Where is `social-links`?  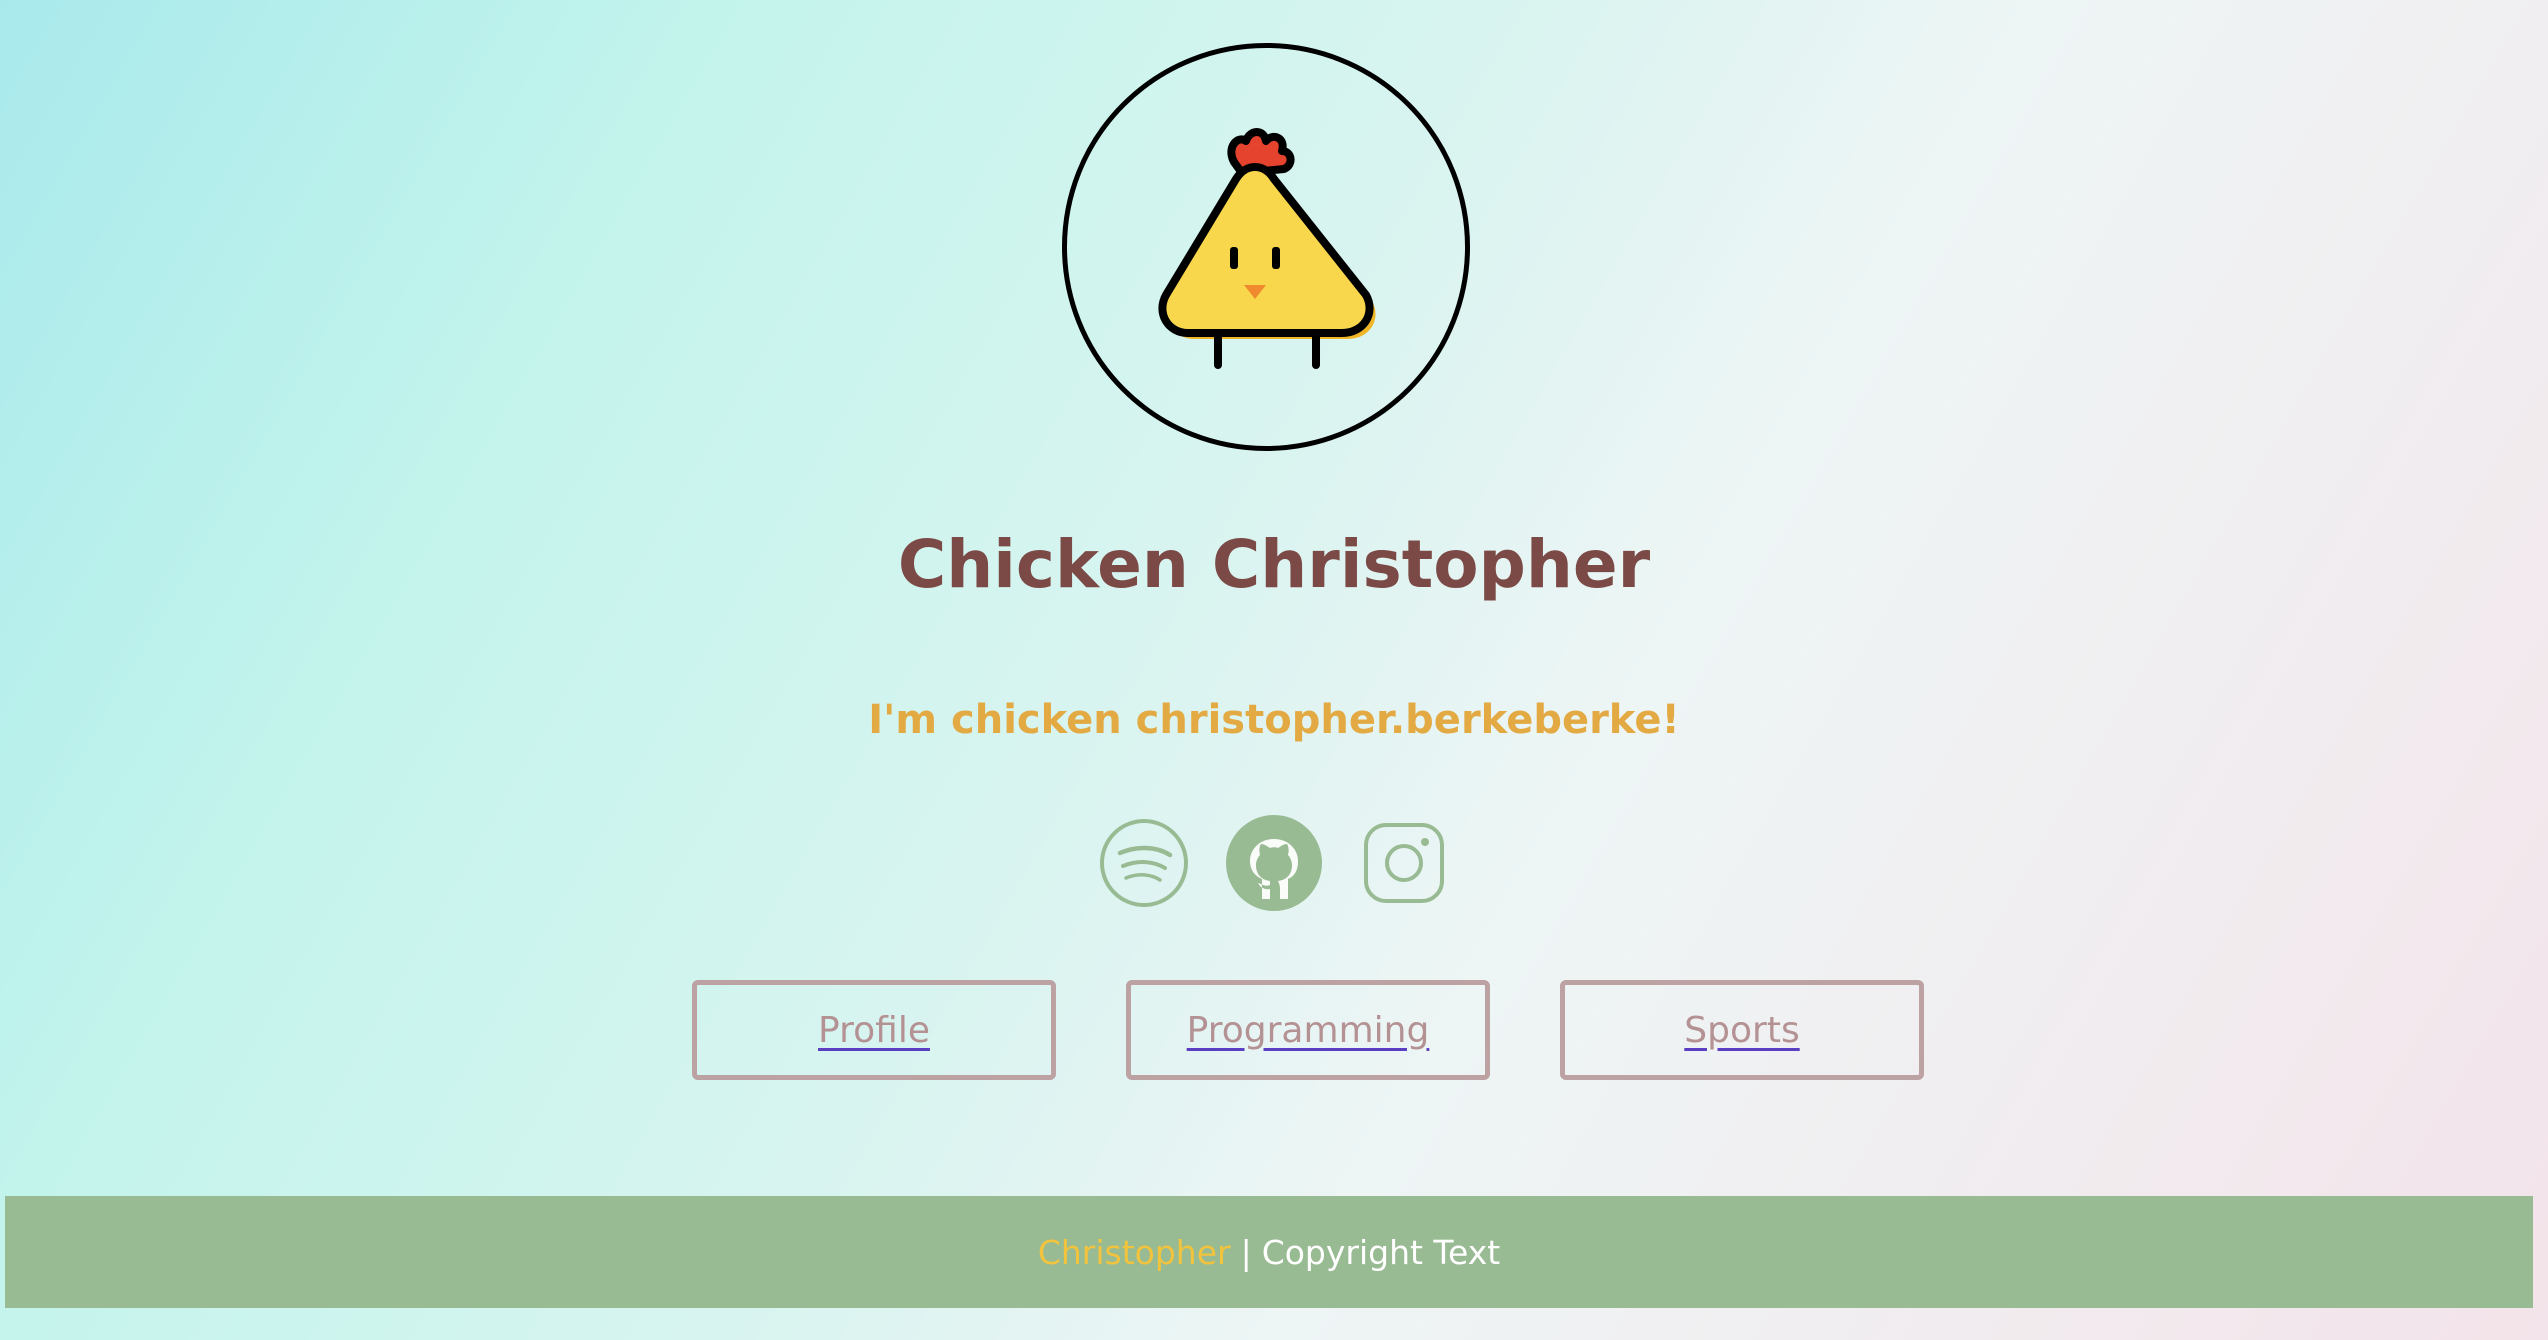 social-links is located at coordinates (1274, 863).